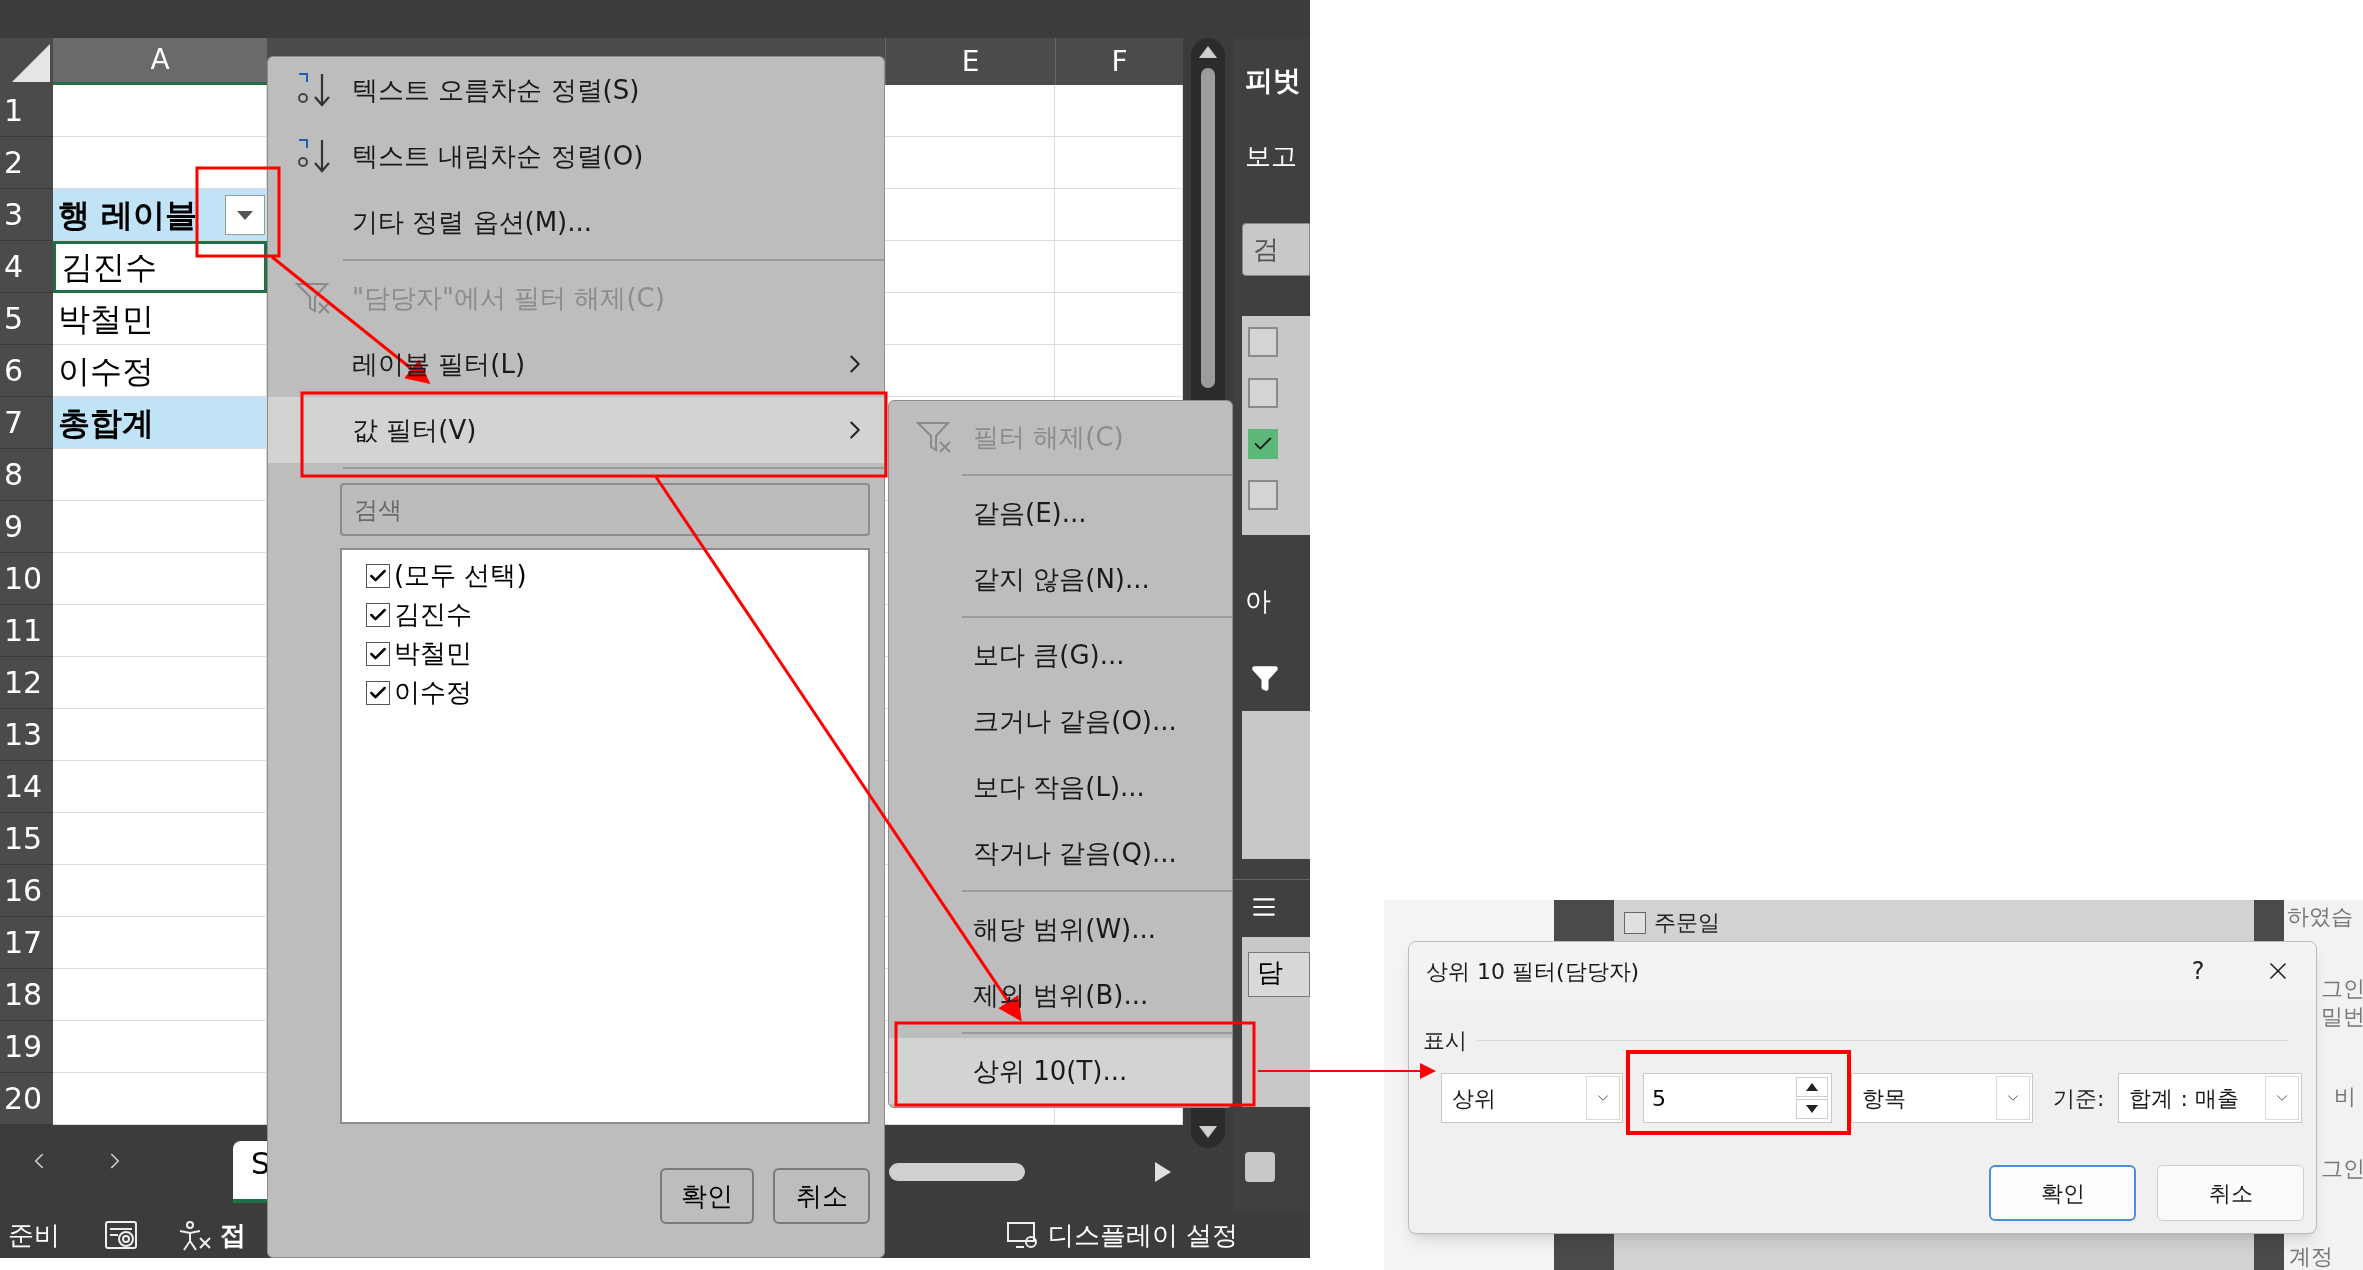  Describe the element at coordinates (26, 319) in the screenshot. I see `row-number: 5` at that location.